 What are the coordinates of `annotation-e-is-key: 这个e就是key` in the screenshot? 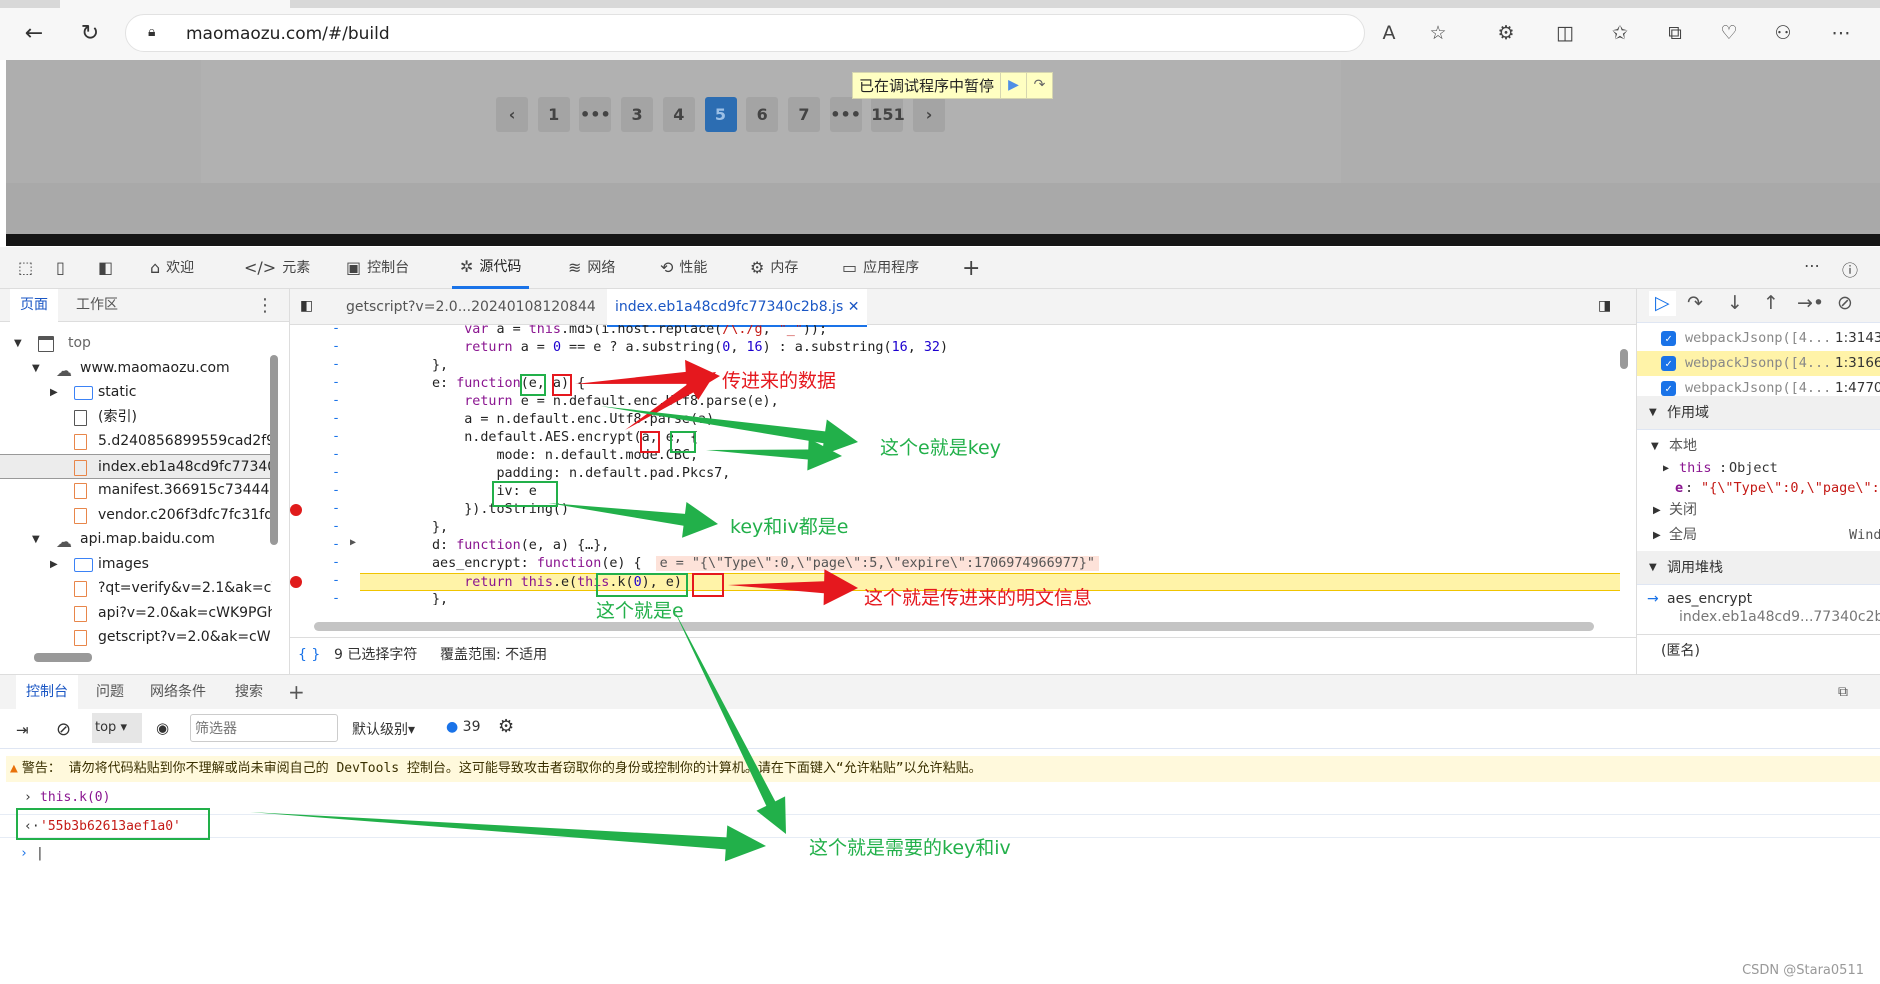 It's located at (940, 448).